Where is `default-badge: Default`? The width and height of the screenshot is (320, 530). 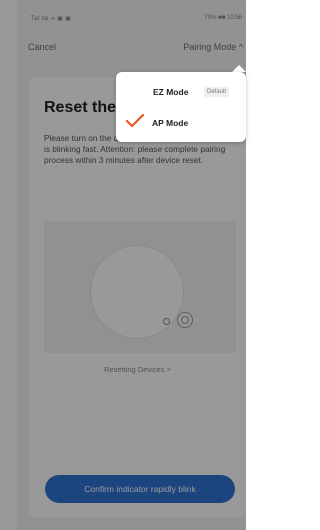 default-badge: Default is located at coordinates (217, 92).